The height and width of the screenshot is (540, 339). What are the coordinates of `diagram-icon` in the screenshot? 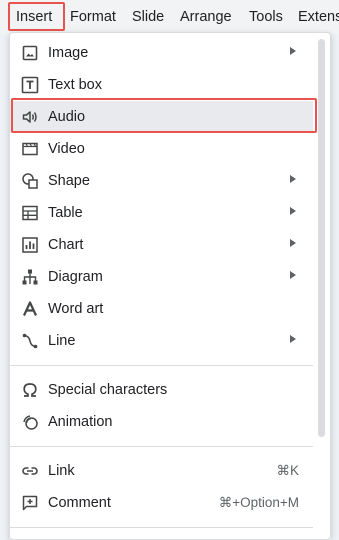 It's located at (30, 277).